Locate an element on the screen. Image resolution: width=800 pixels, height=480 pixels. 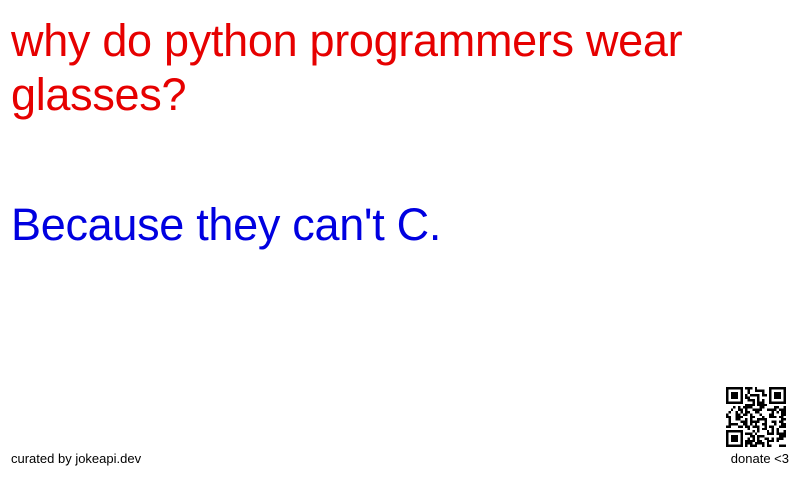
credit-text: curated by jokeapi.dev is located at coordinates (76, 458).